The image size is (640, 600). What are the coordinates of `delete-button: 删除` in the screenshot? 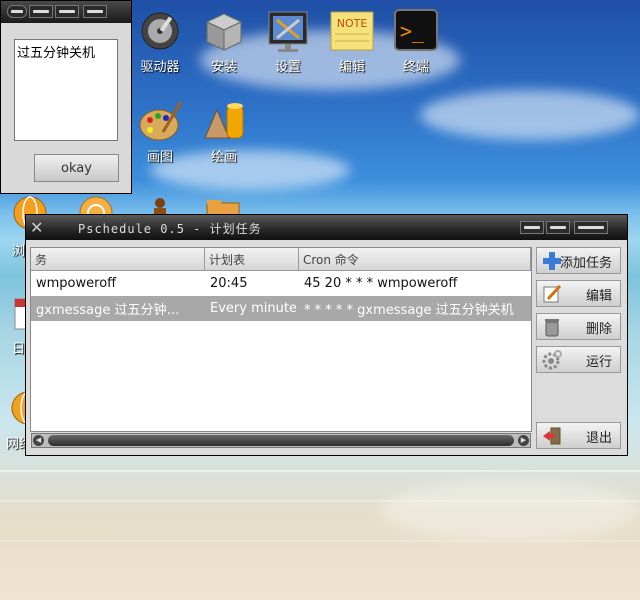 It's located at (578, 326).